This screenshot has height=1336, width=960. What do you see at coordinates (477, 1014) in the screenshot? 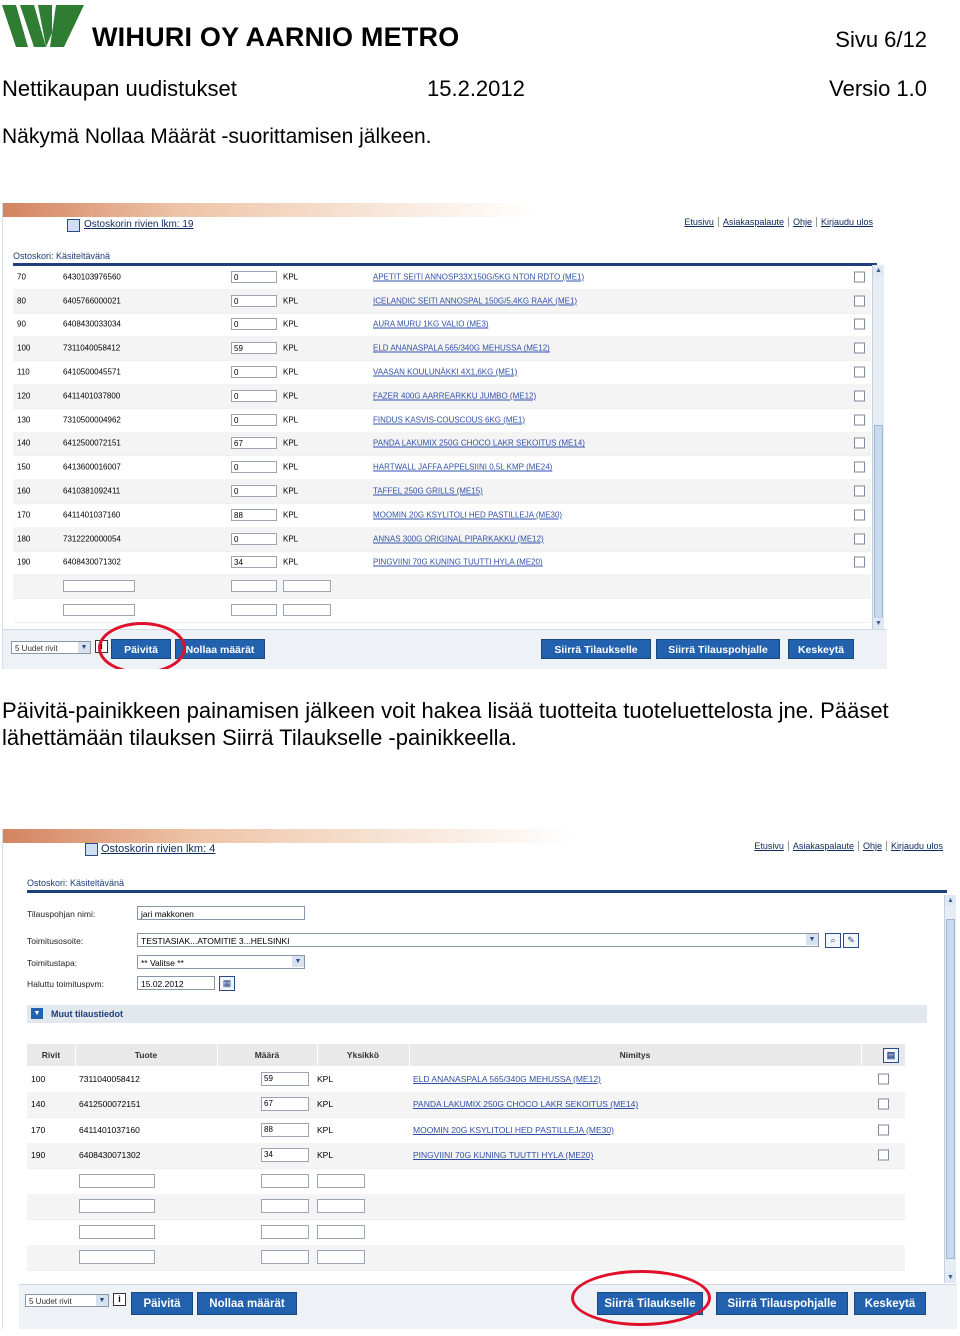
I see `other-details-toggle: ▼ Muut tilaustiedot` at bounding box center [477, 1014].